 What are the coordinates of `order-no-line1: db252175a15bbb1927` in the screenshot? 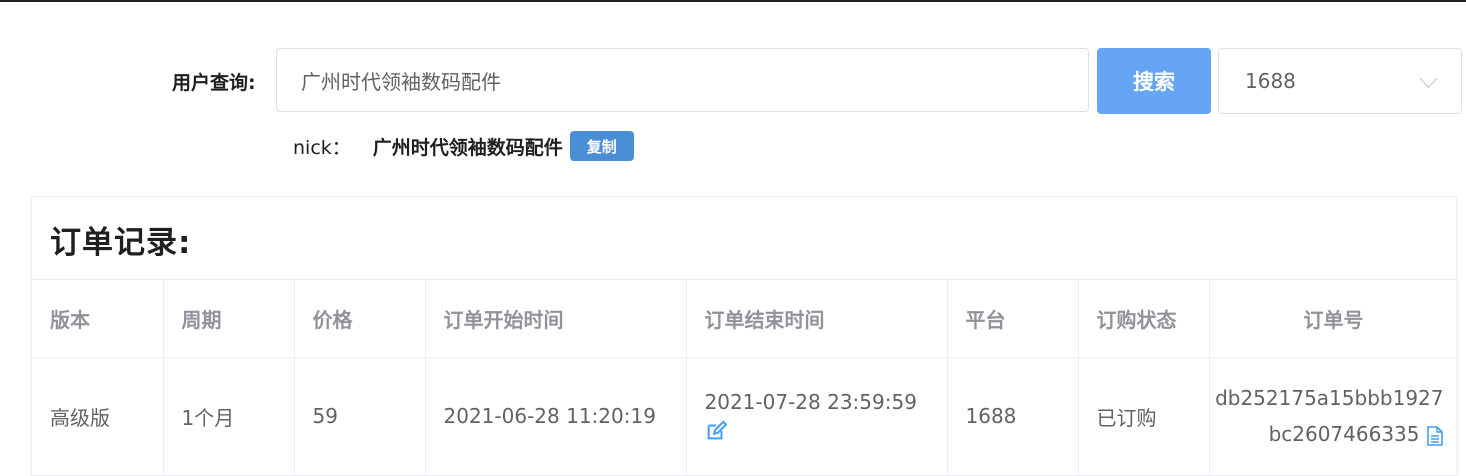 It's located at (1329, 398).